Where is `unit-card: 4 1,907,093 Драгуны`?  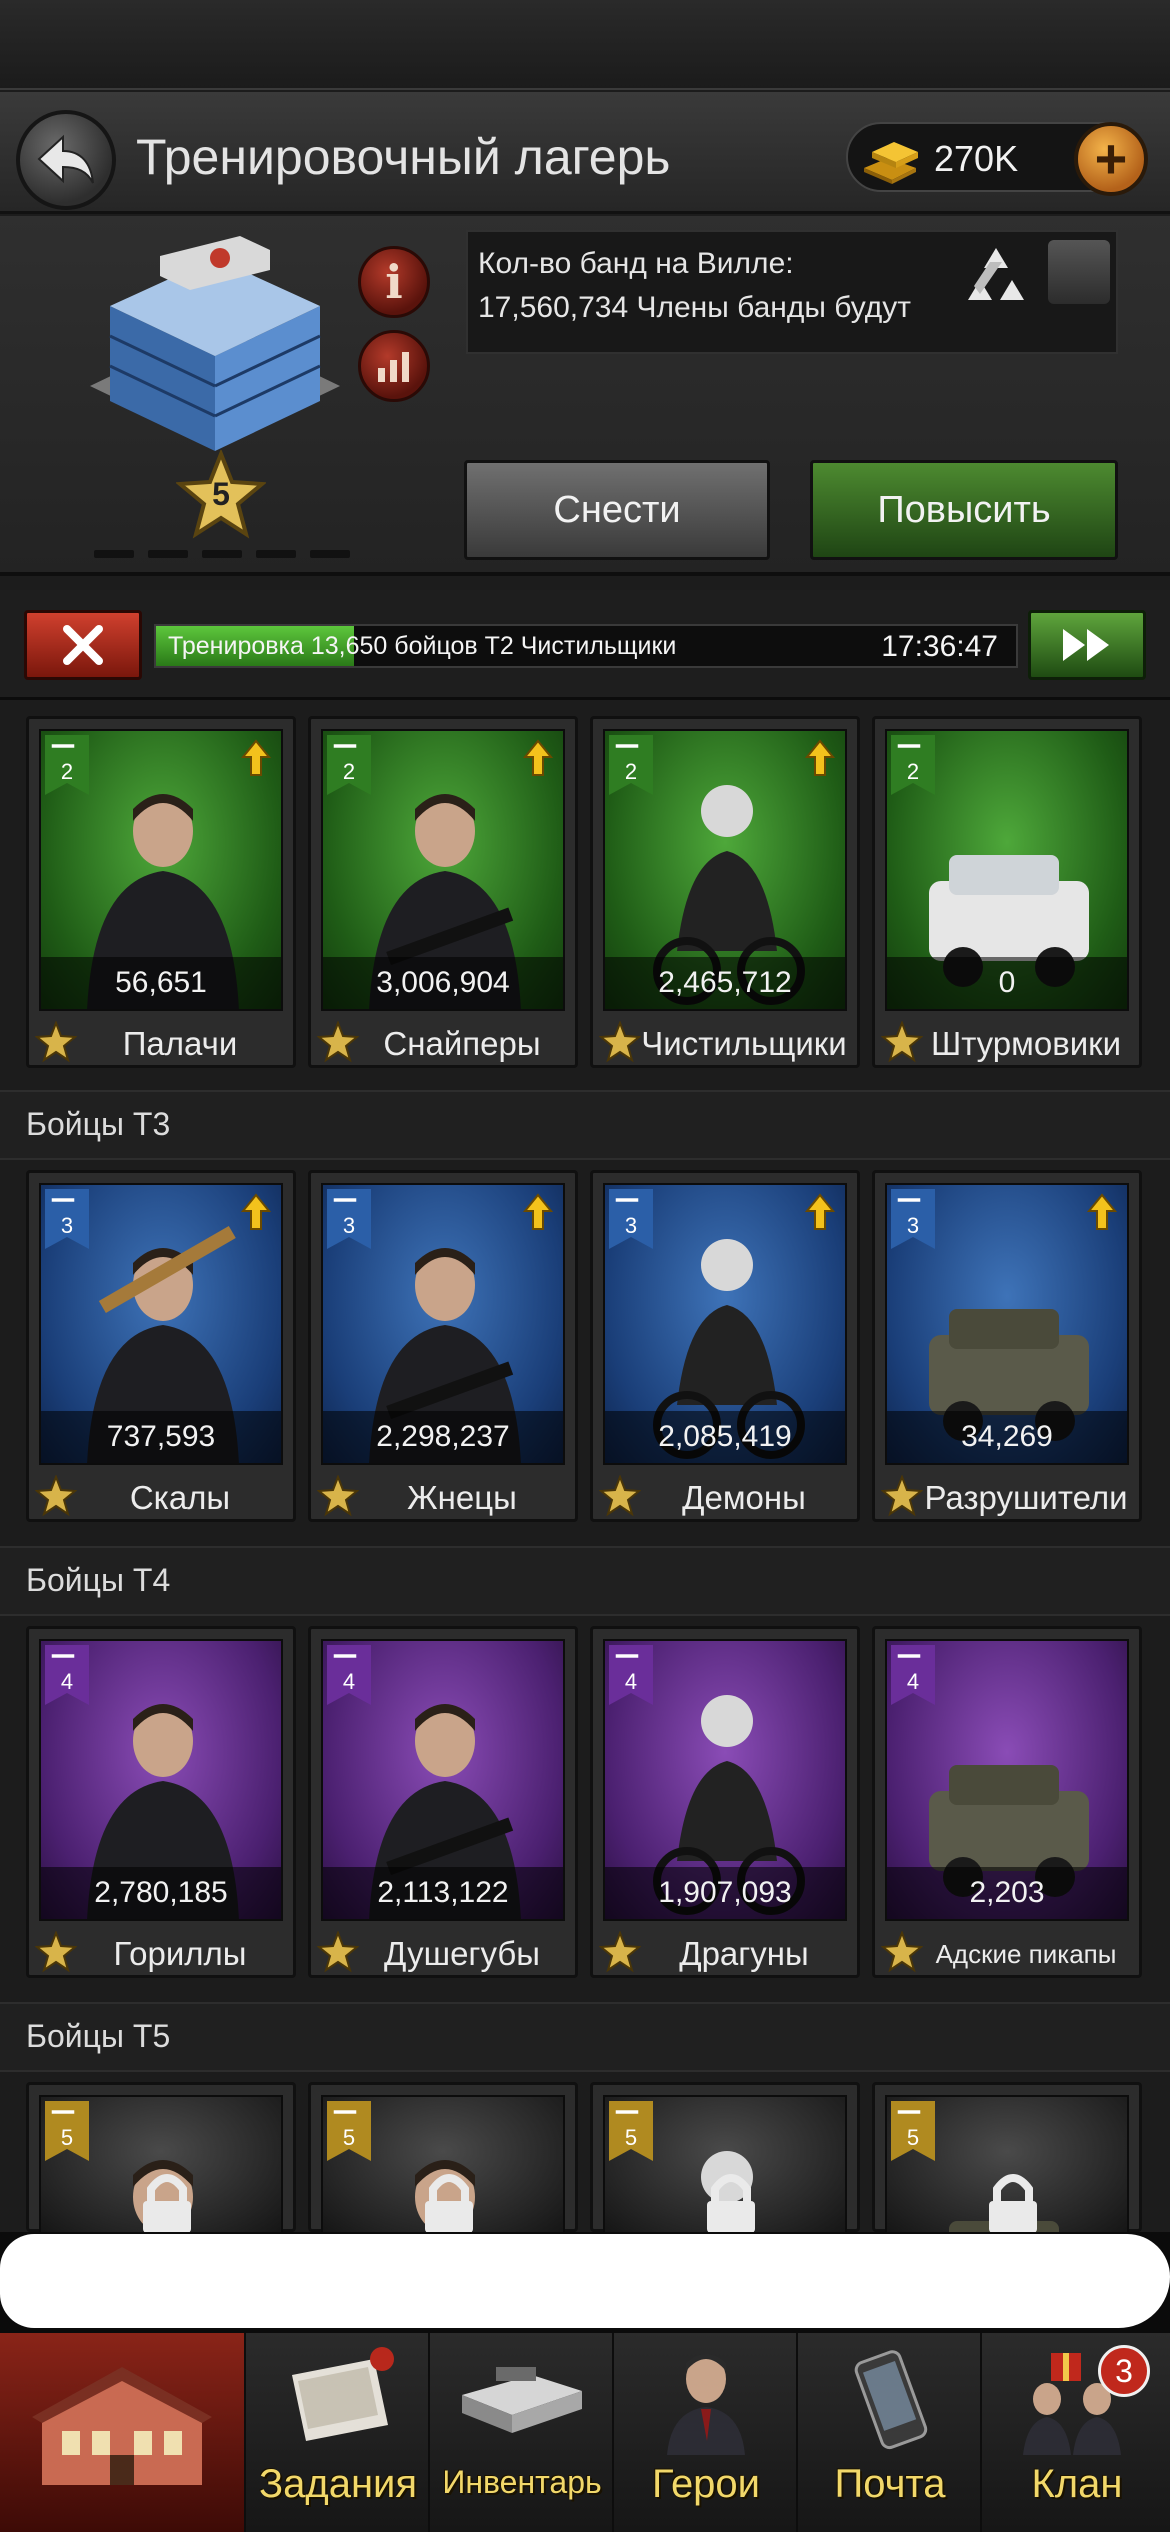 unit-card: 4 1,907,093 Драгуны is located at coordinates (725, 1802).